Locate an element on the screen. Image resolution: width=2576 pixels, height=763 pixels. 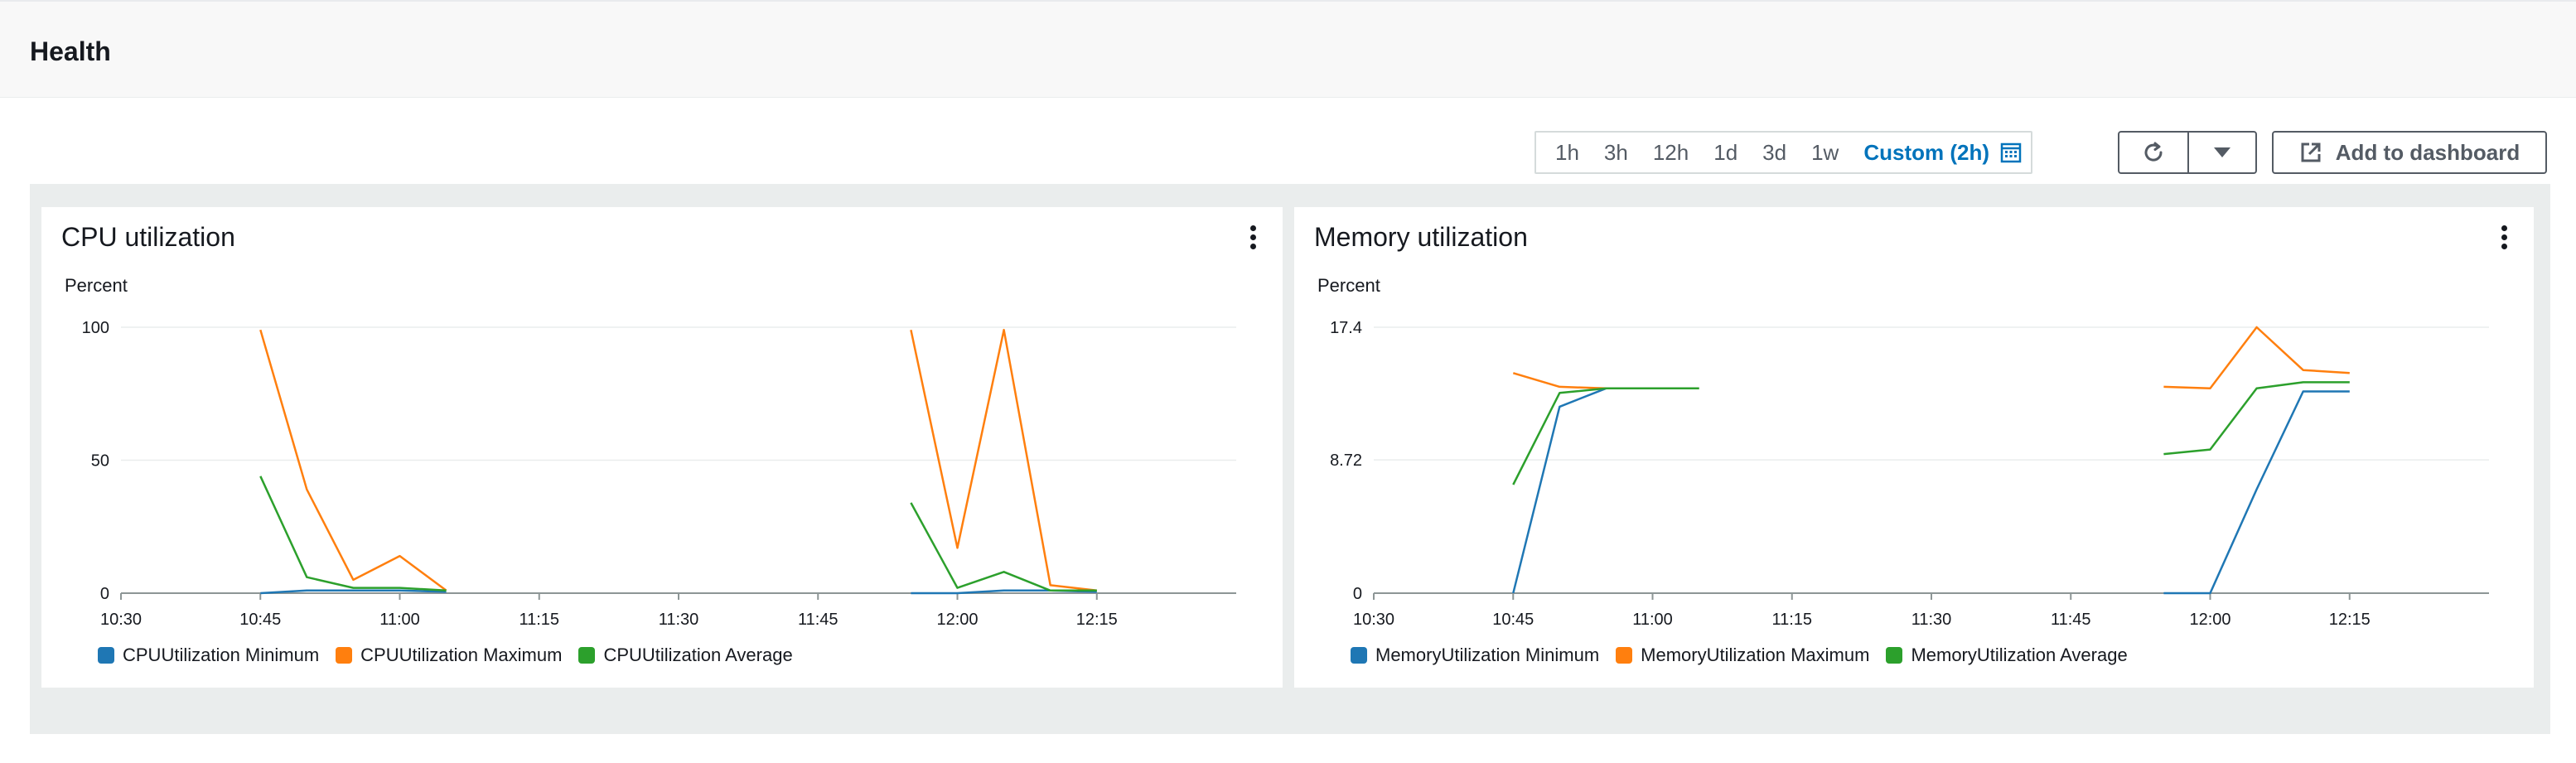
legend-item-maximum: CPUUtilization Maximum is located at coordinates (449, 656).